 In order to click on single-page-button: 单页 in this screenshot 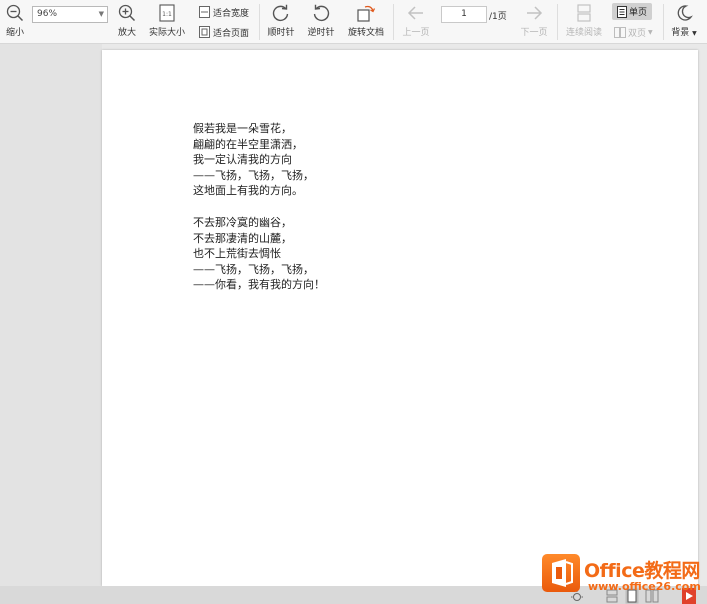, I will do `click(632, 11)`.